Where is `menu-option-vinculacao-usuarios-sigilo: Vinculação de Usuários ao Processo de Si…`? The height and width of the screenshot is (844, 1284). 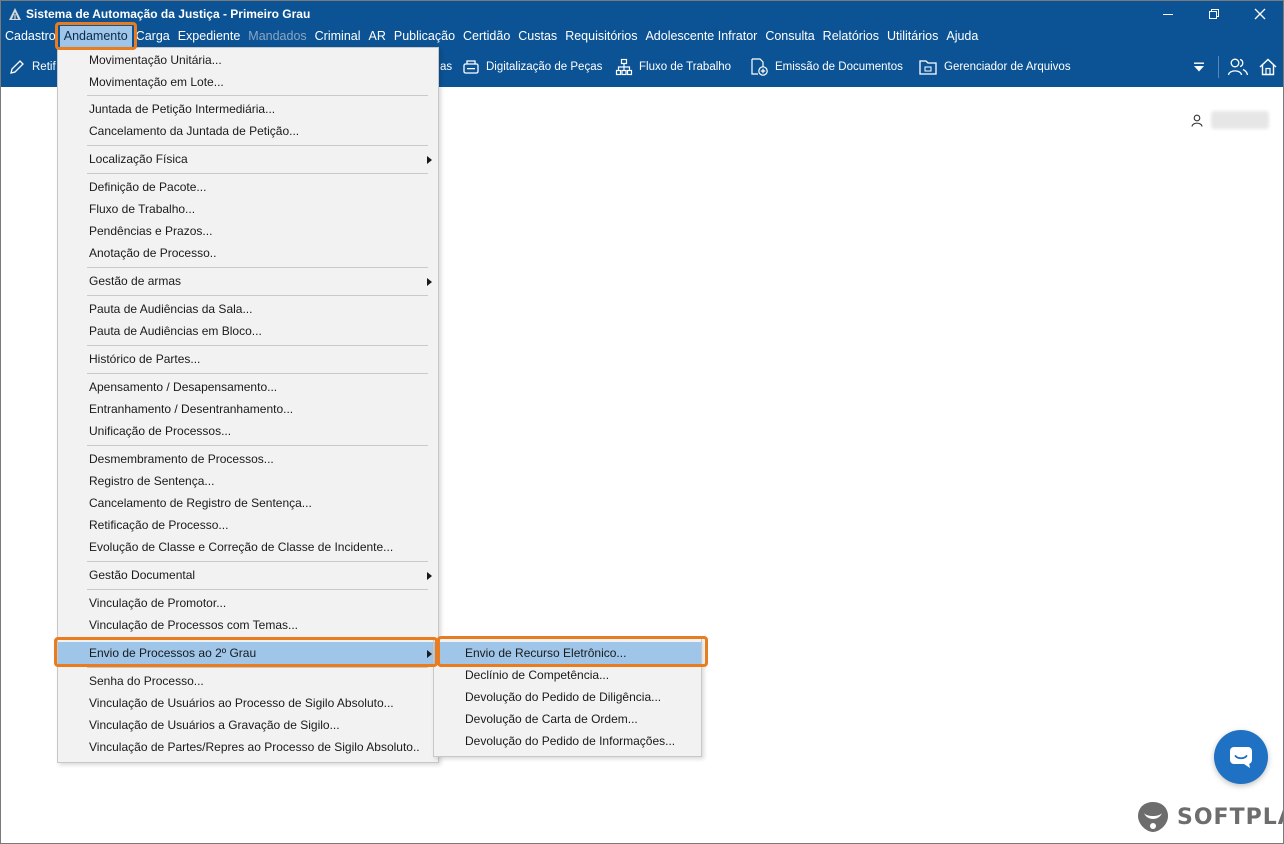
menu-option-vinculacao-usuarios-sigilo: Vinculação de Usuários ao Processo de Si… is located at coordinates (248, 703).